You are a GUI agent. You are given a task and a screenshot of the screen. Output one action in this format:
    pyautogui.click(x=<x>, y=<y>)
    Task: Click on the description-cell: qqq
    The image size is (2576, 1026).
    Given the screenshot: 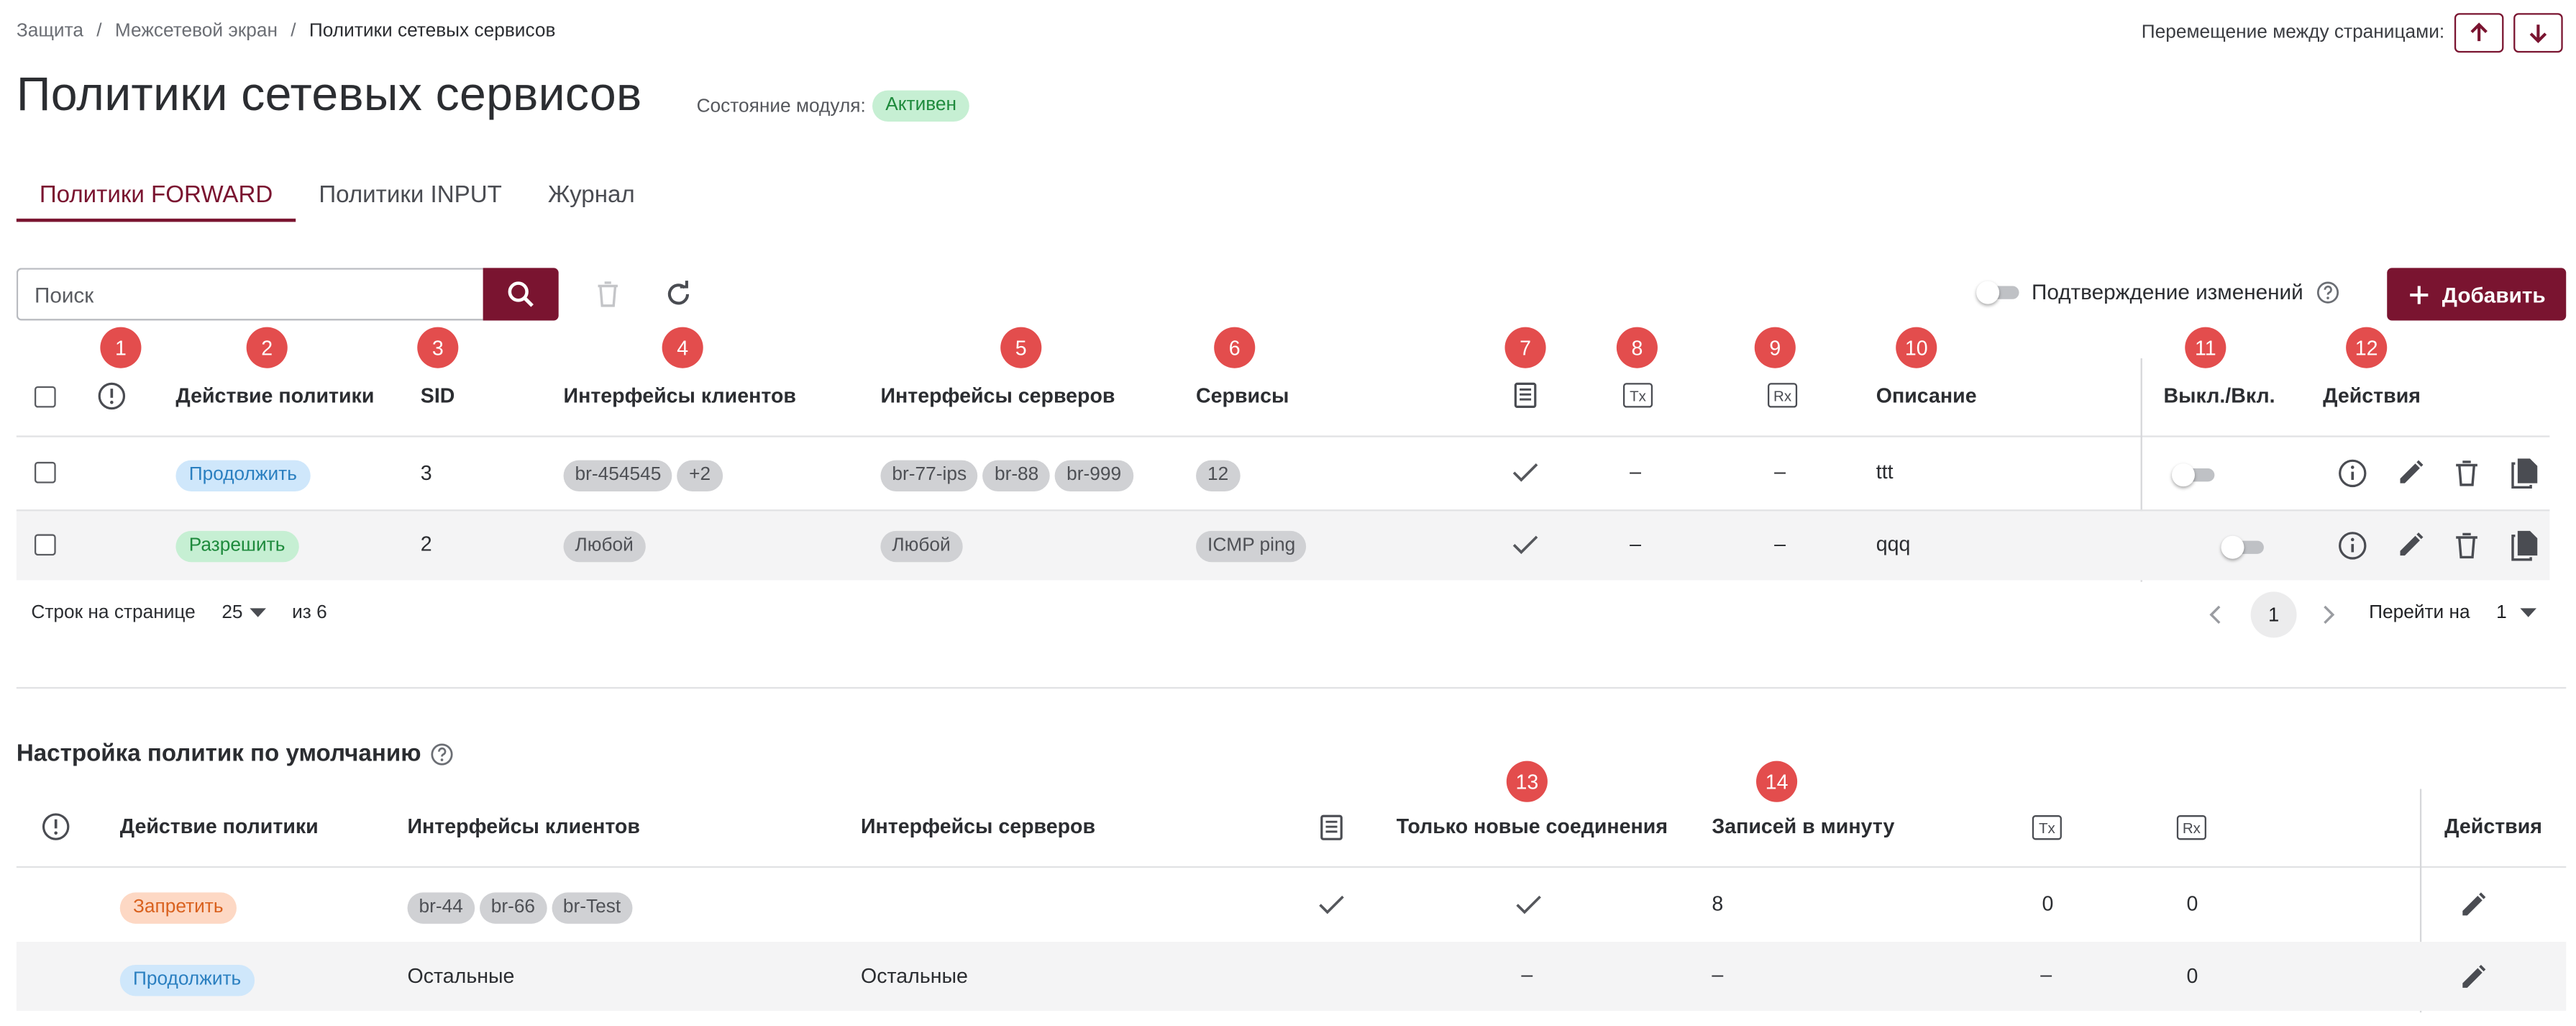 What is the action you would take?
    pyautogui.click(x=1893, y=544)
    